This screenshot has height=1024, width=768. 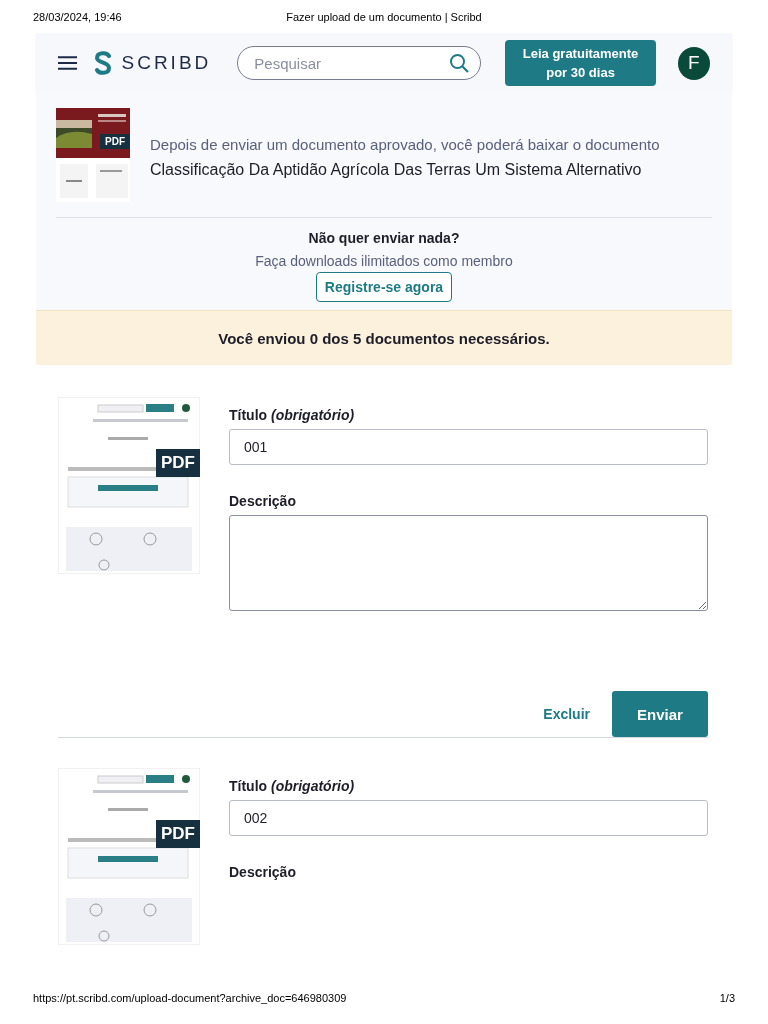 What do you see at coordinates (727, 998) in the screenshot?
I see `page-number: 1/3` at bounding box center [727, 998].